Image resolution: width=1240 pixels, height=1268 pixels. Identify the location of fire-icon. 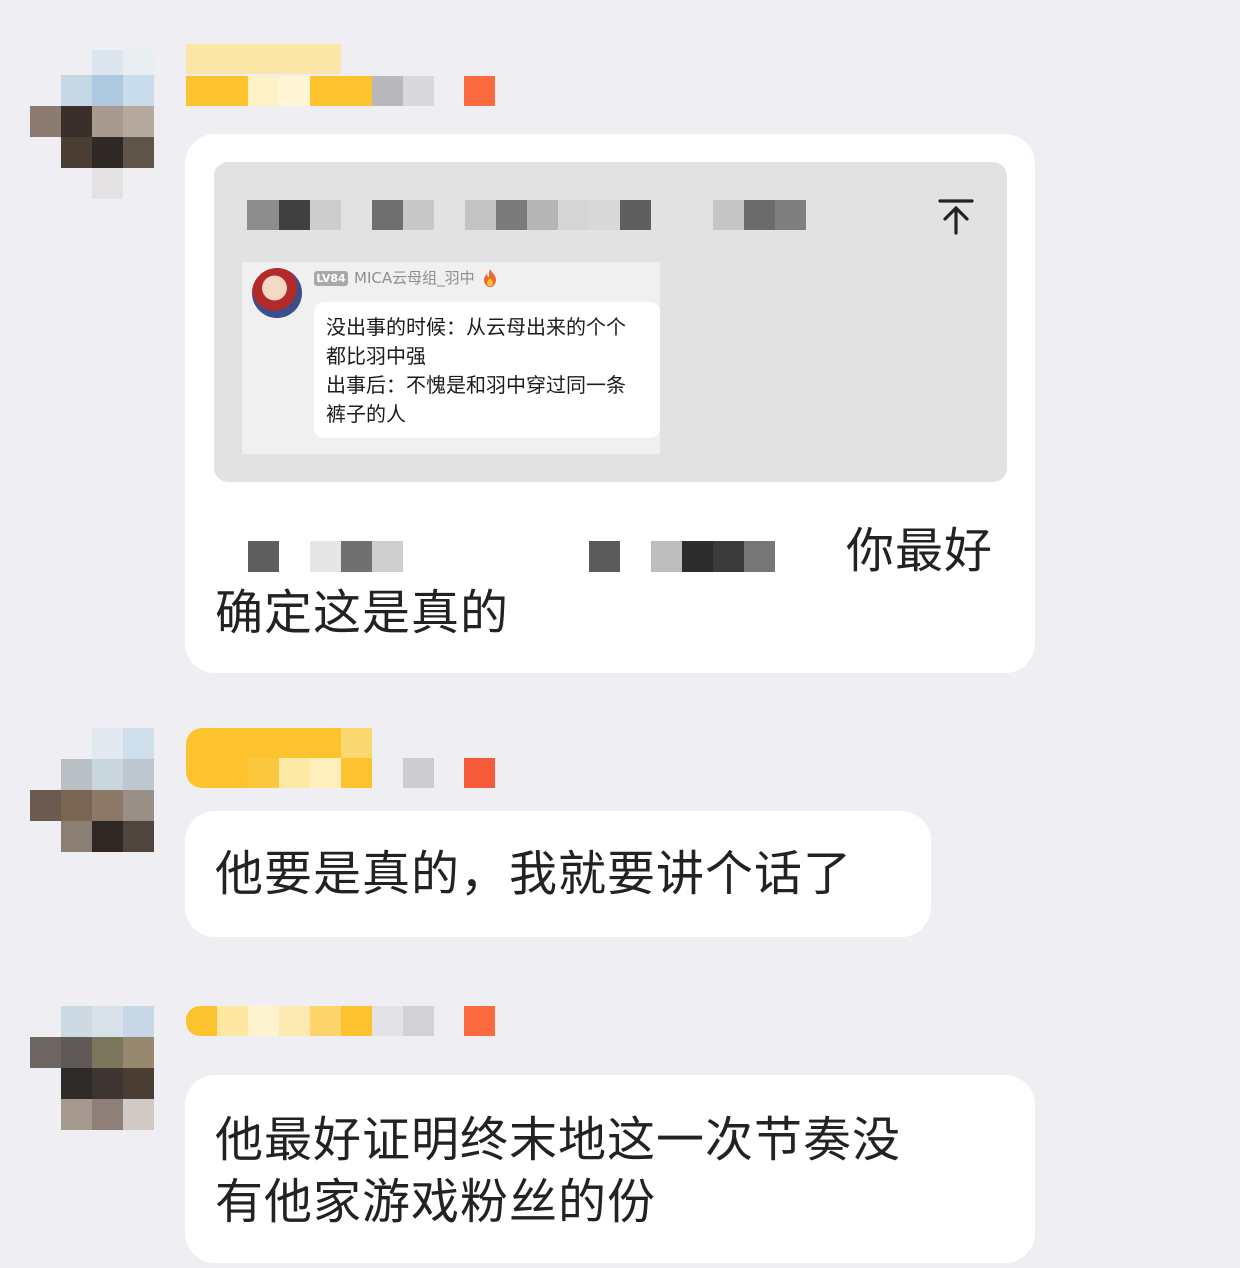
(490, 278).